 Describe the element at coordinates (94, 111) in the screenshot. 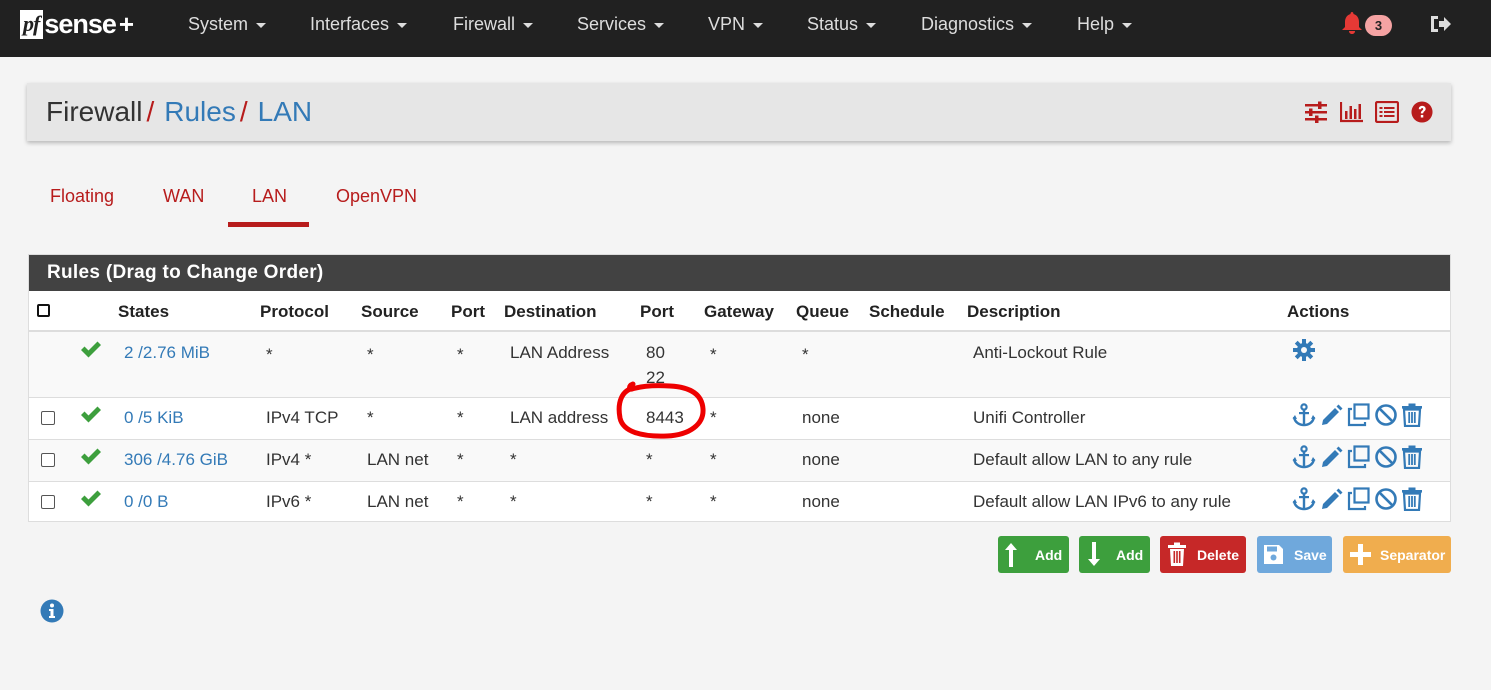

I see `breadcrumb-firewall: Firewall` at that location.